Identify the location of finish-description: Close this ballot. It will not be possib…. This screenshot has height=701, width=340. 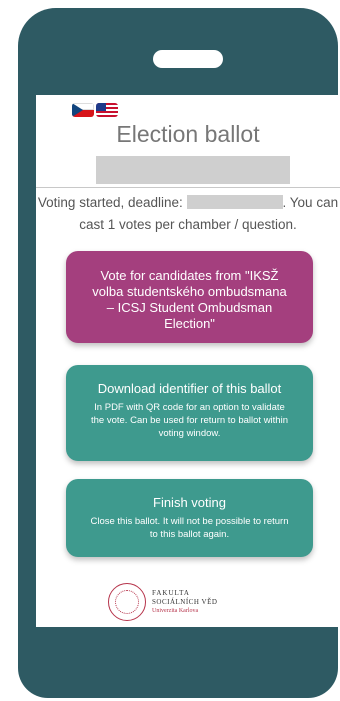
(189, 528).